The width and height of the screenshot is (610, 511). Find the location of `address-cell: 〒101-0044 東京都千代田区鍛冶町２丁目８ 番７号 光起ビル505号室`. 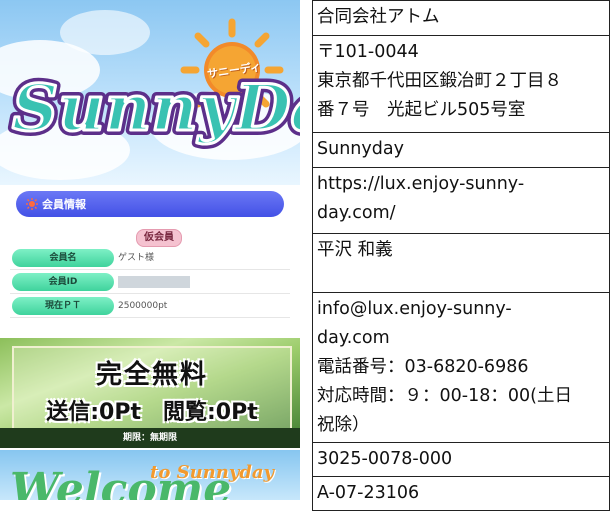

address-cell: 〒101-0044 東京都千代田区鍛冶町２丁目８ 番７号 光起ビル505号室 is located at coordinates (461, 84).